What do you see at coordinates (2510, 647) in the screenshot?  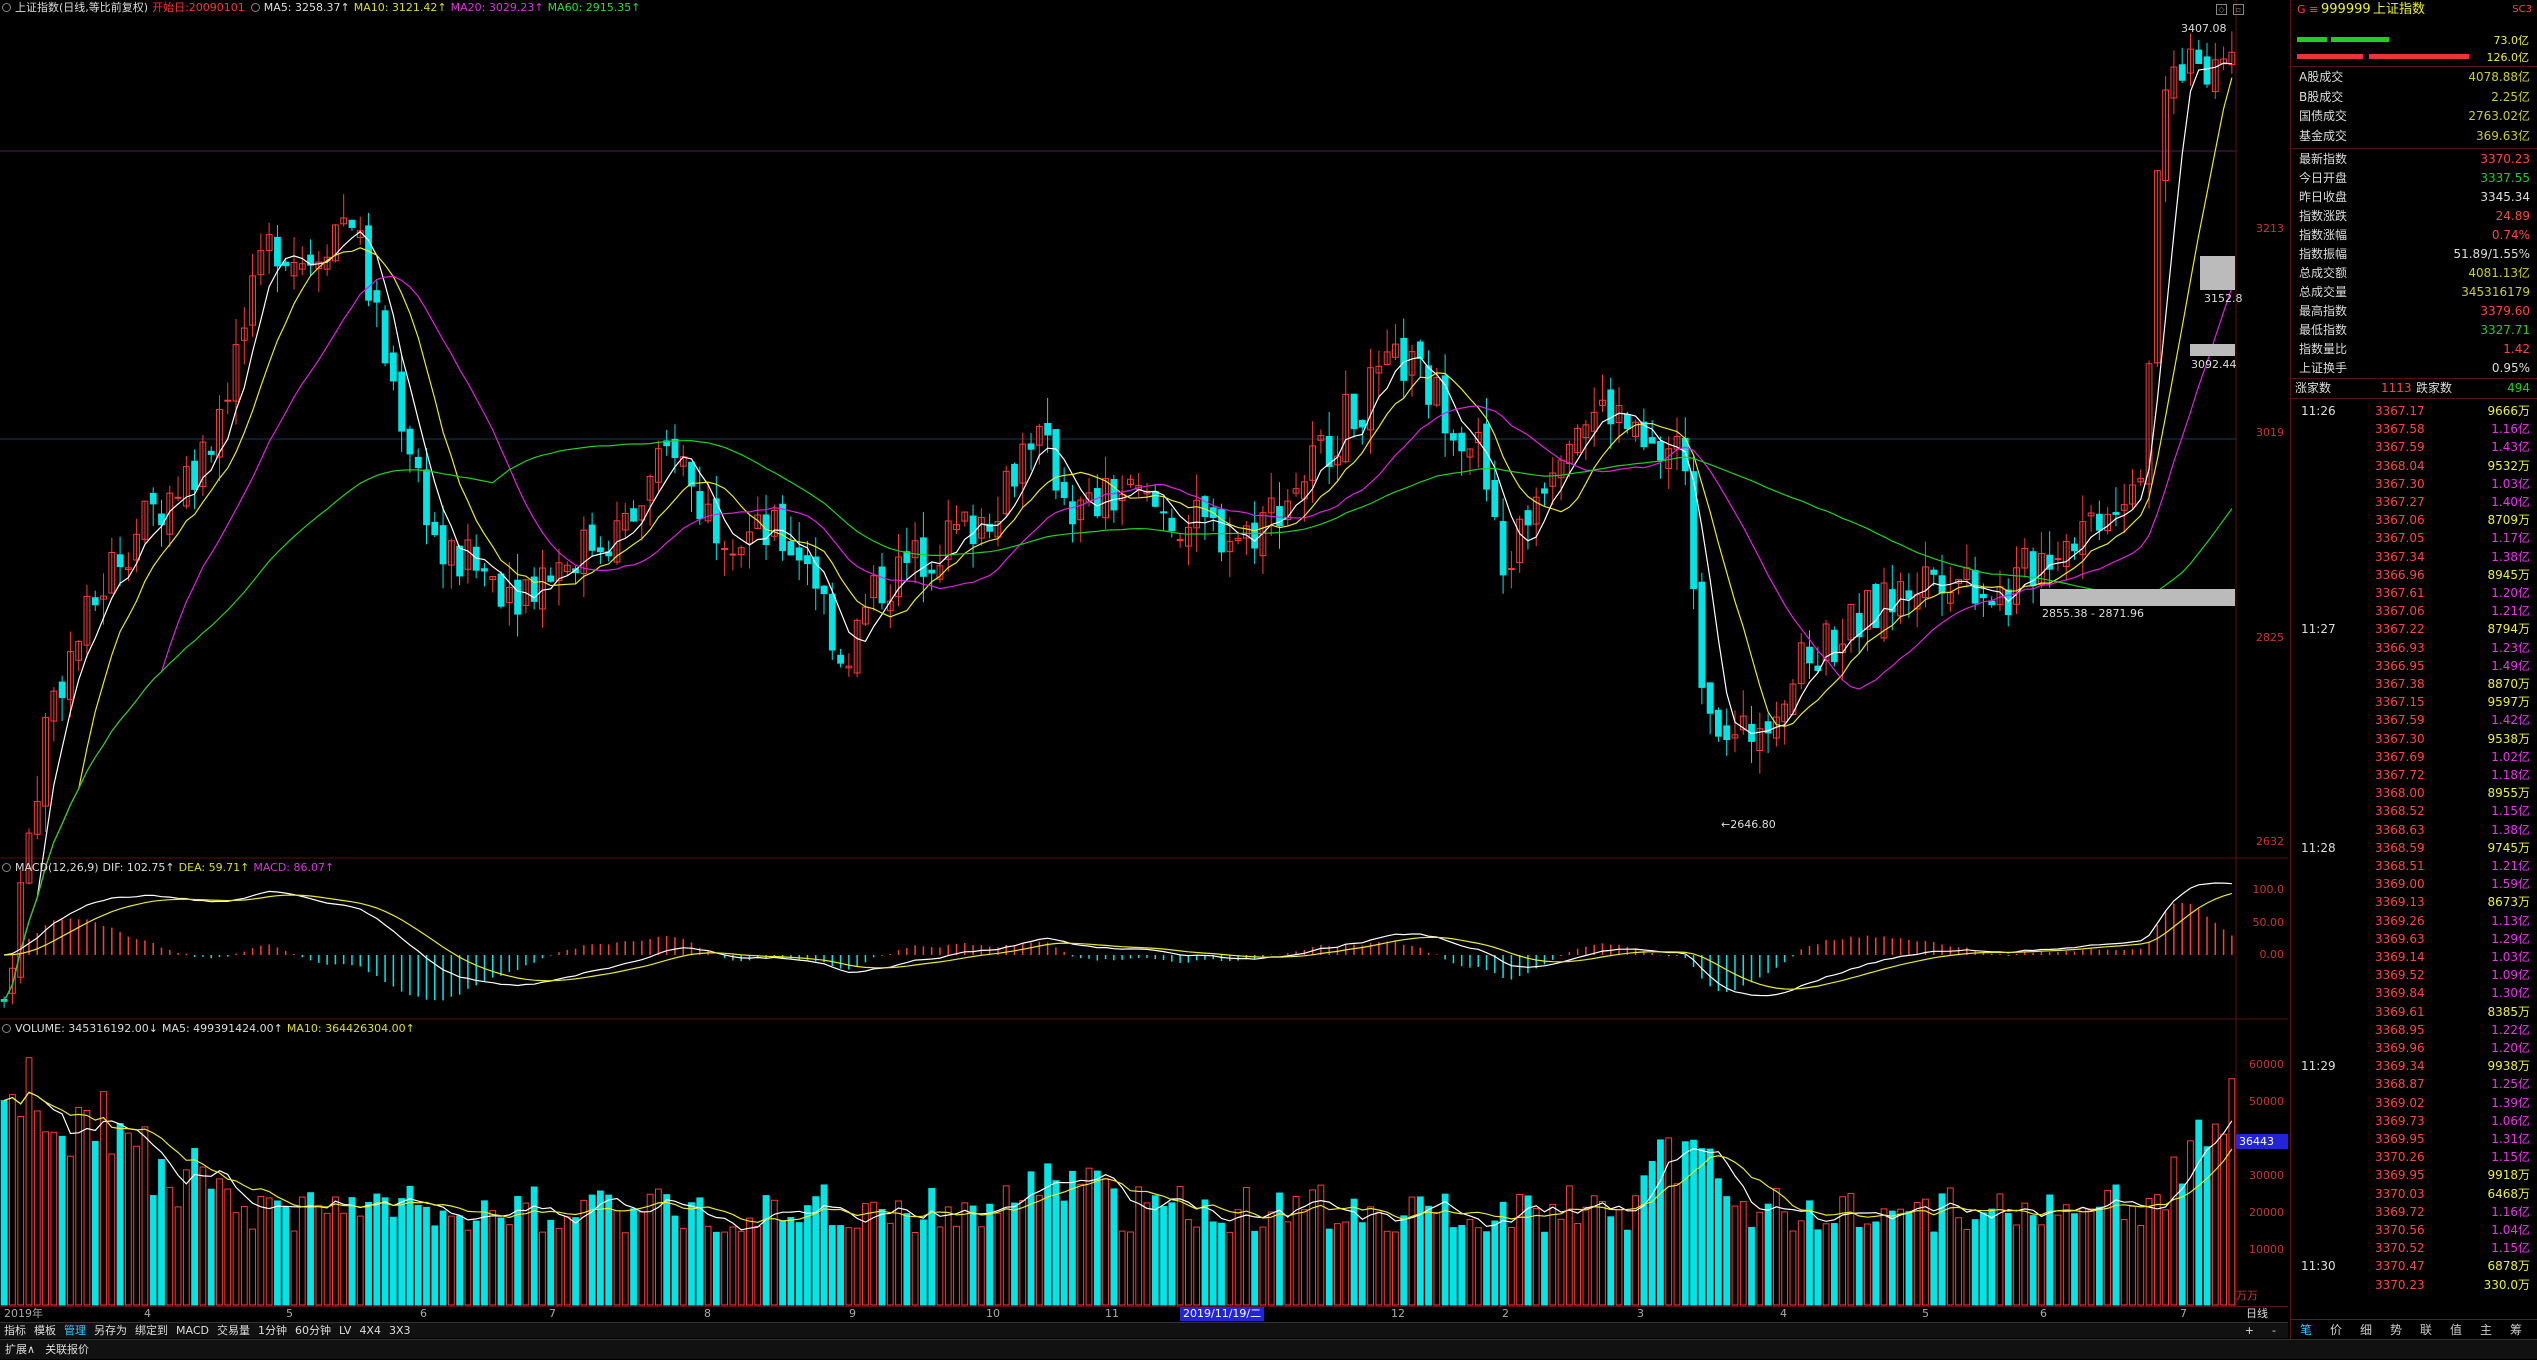 I see `tick-volume: 1.23亿` at bounding box center [2510, 647].